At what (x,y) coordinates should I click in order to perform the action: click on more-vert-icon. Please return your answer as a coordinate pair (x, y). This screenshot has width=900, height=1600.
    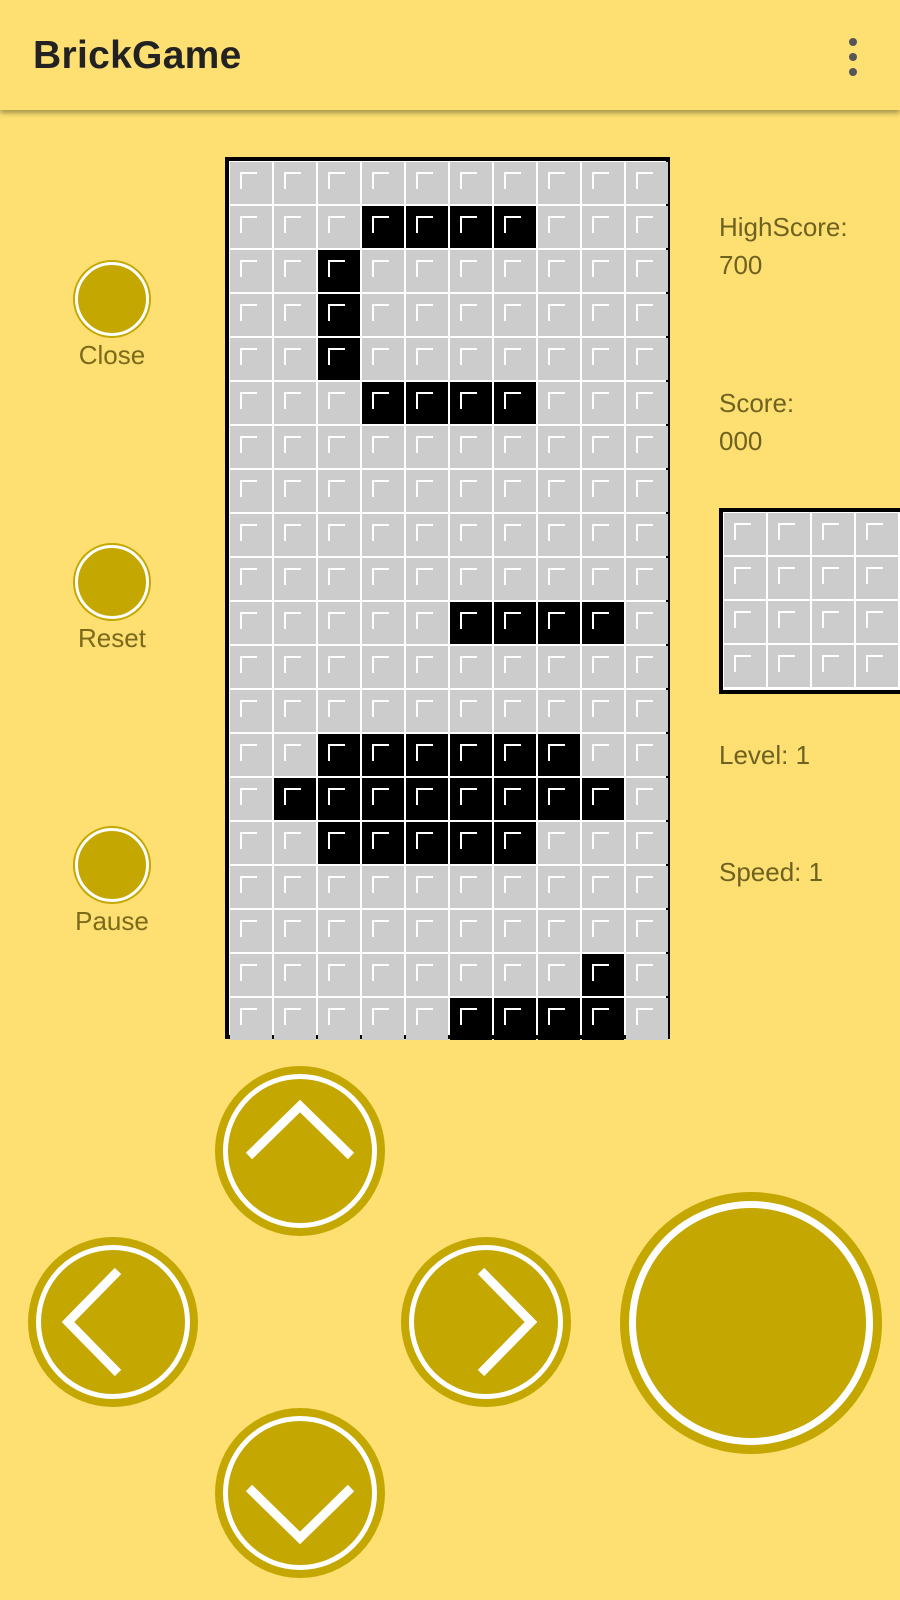
    Looking at the image, I should click on (853, 58).